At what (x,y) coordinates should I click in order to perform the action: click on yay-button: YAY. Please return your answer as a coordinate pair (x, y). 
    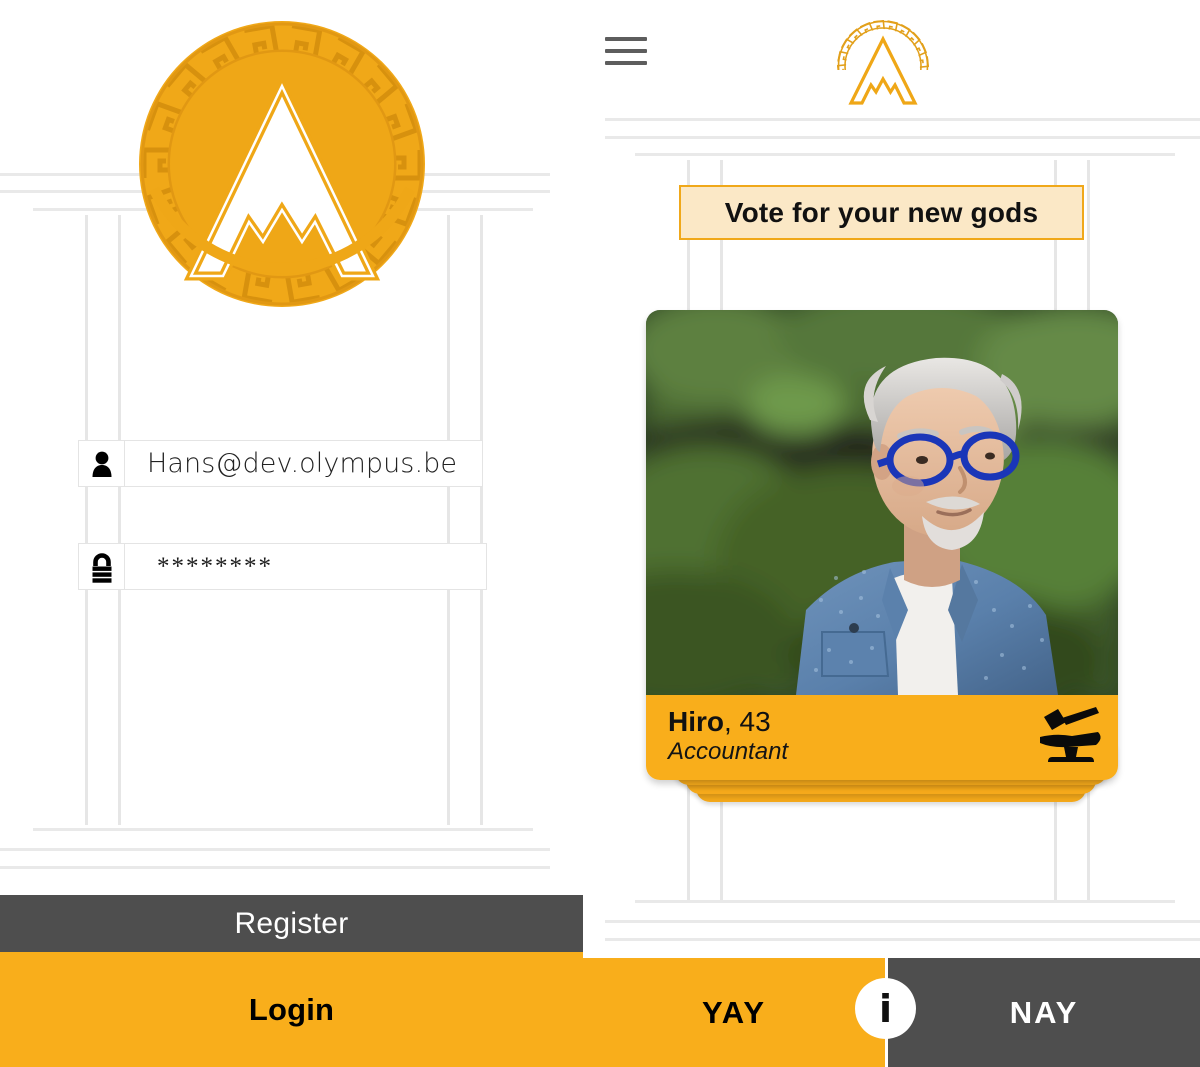
    Looking at the image, I should click on (734, 1012).